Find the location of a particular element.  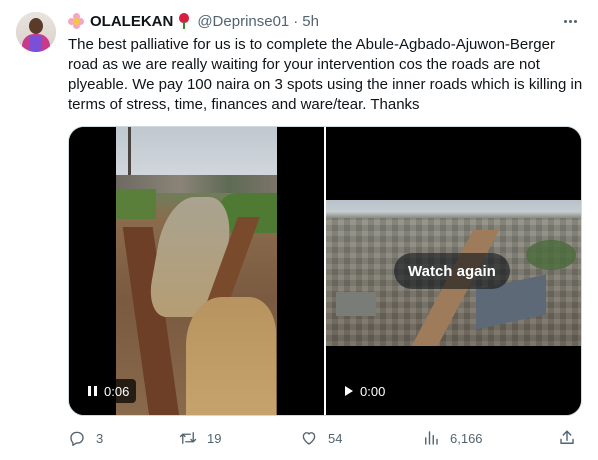

video-1-timestamp: 0:06 is located at coordinates (117, 391).